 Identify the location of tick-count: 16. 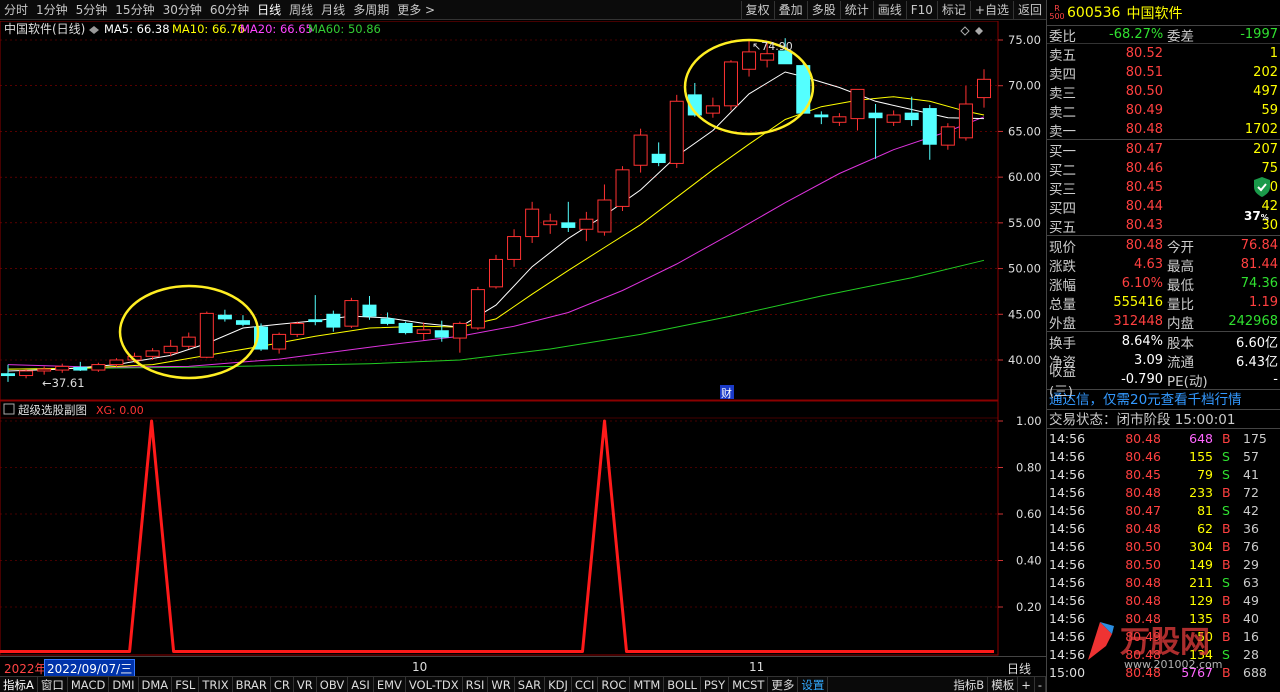
(1251, 636).